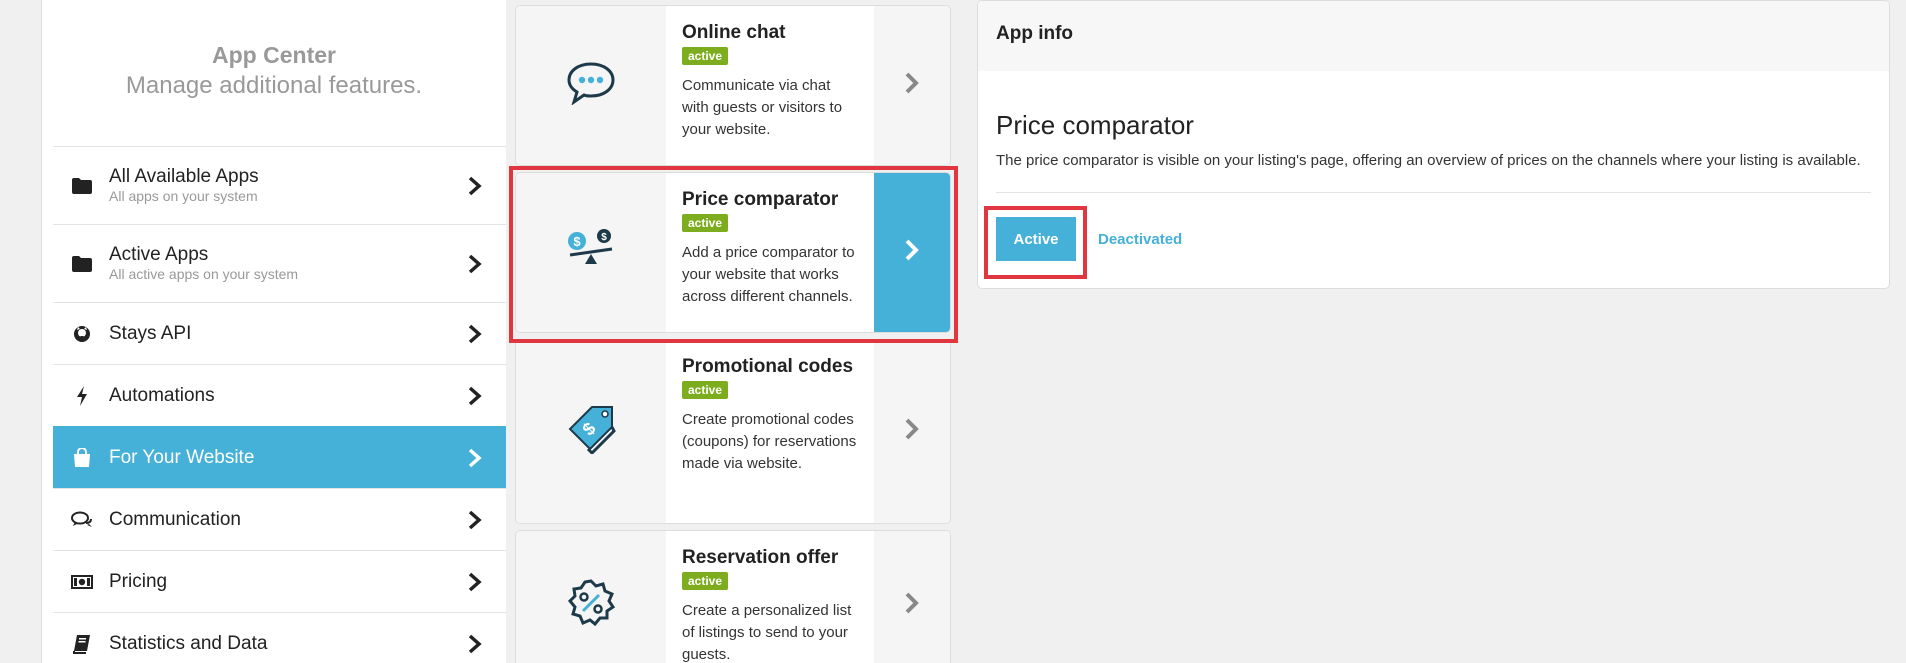 This screenshot has height=663, width=1906. I want to click on card-title: Online chat, so click(734, 32).